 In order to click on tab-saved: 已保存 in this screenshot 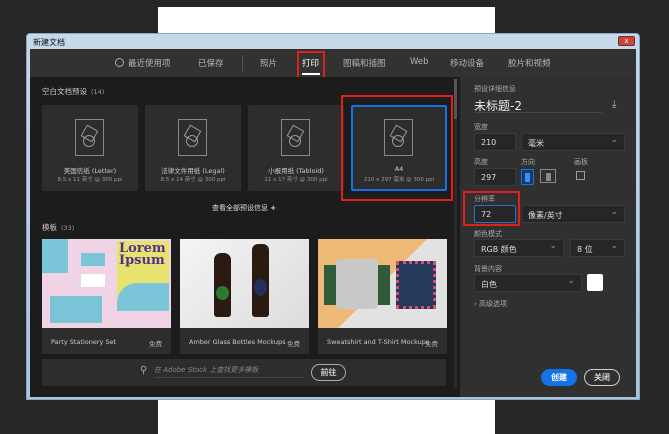, I will do `click(211, 63)`.